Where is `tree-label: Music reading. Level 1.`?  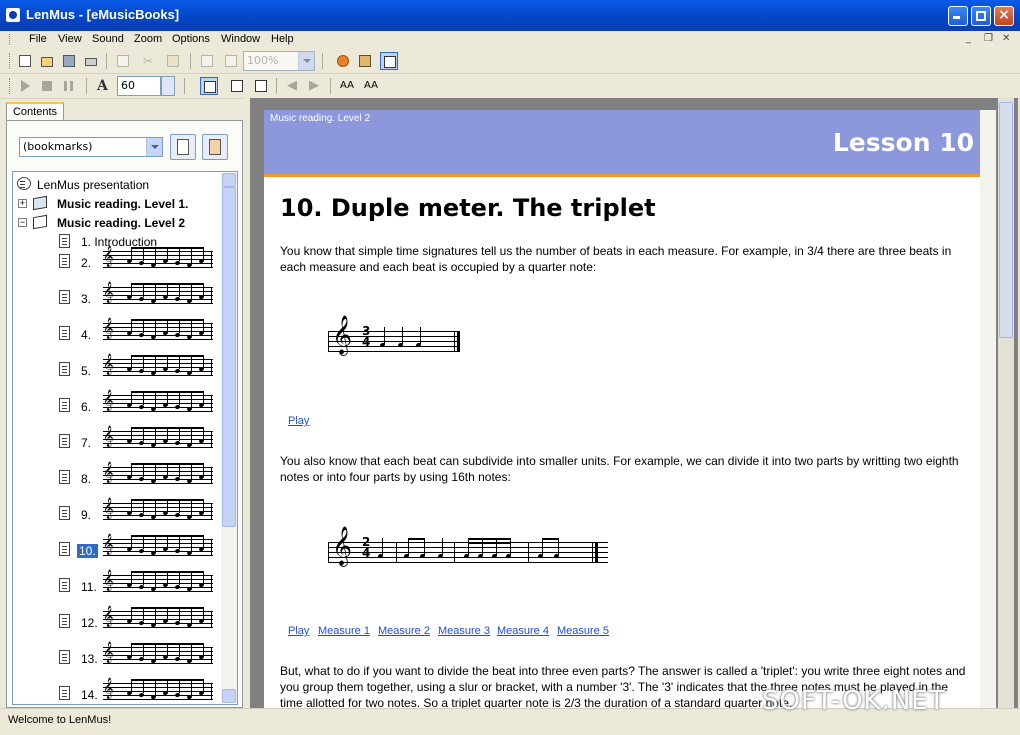 tree-label: Music reading. Level 1. is located at coordinates (123, 204).